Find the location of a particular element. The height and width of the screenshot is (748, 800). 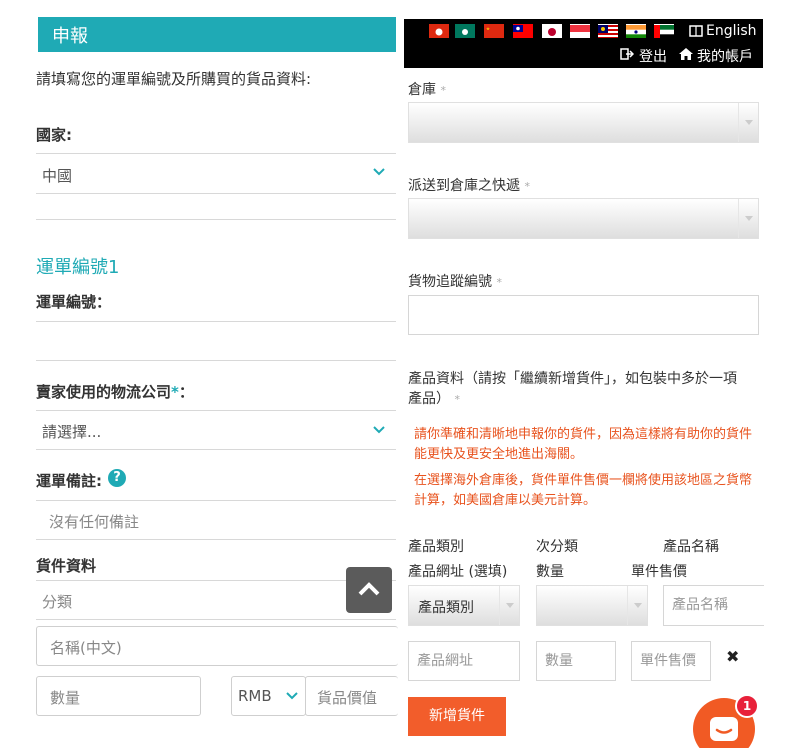

unit-price-placeholder: 單件售價 is located at coordinates (668, 661).